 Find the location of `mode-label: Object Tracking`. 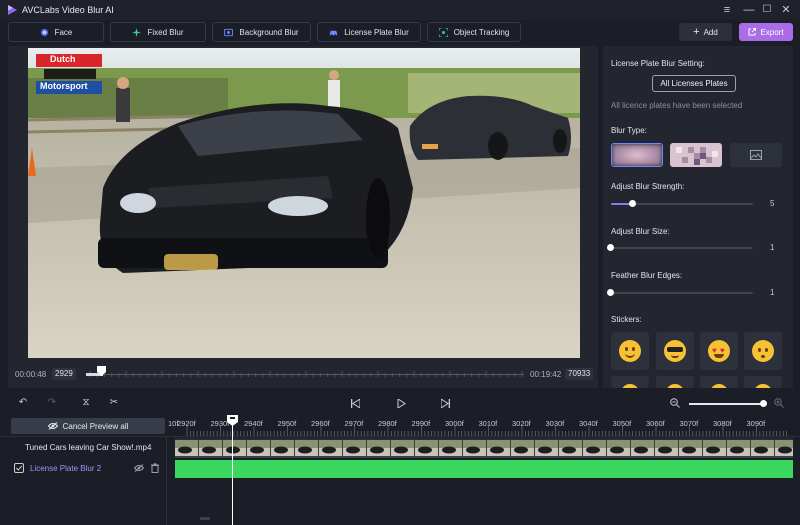

mode-label: Object Tracking is located at coordinates (481, 32).